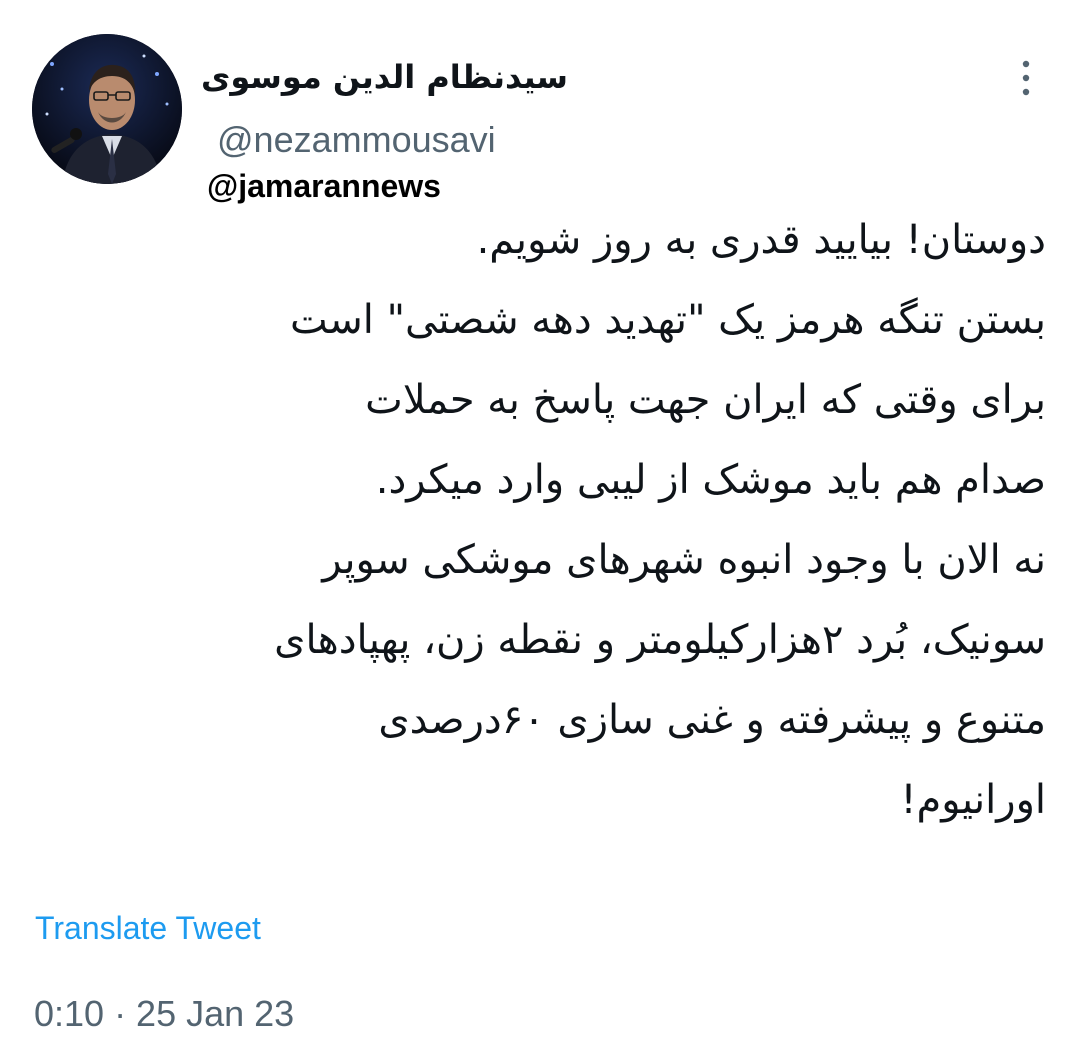  I want to click on tweet-line: صدام هم باید موشک از لیبی وارد میکرد., so click(710, 480).